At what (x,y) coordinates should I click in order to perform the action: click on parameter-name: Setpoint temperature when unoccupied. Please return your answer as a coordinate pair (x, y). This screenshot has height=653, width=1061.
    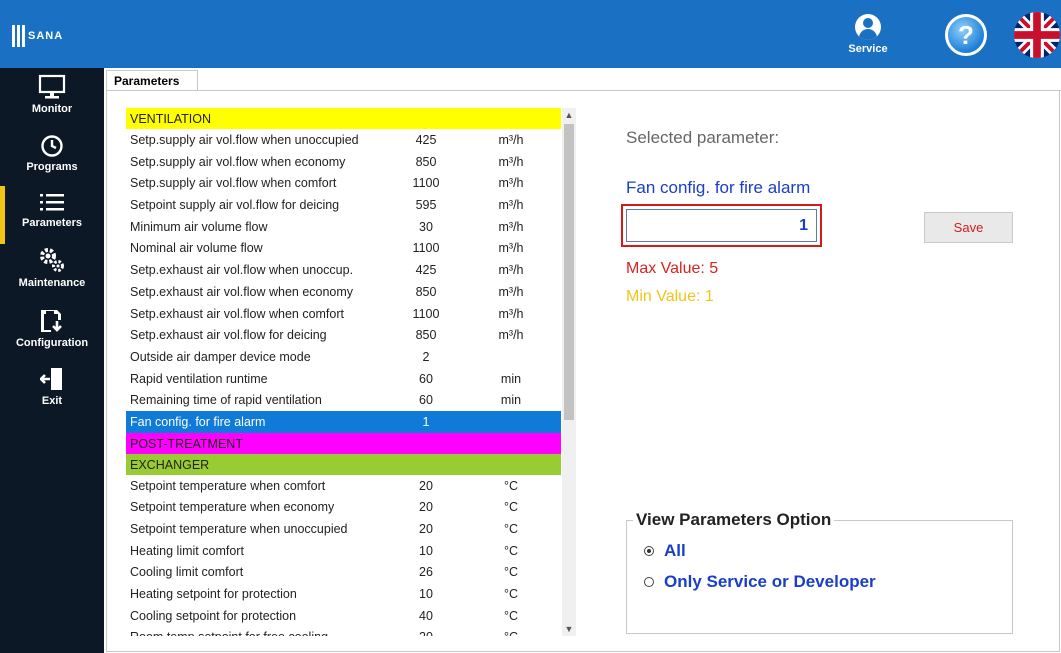
    Looking at the image, I should click on (239, 529).